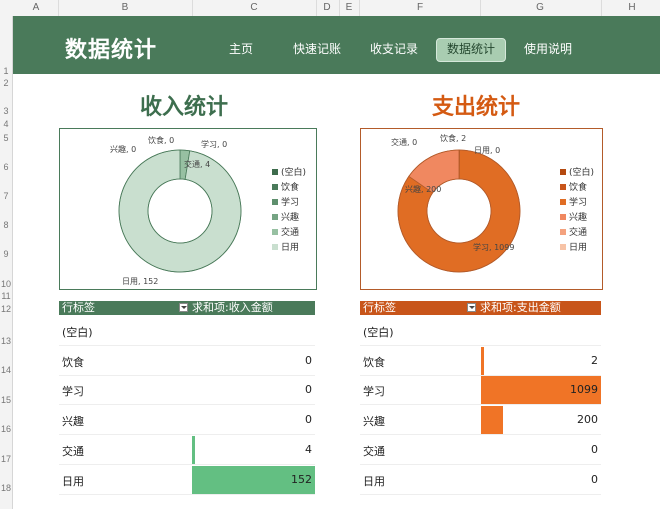 This screenshot has height=509, width=660. I want to click on row-header: 7, so click(6, 196).